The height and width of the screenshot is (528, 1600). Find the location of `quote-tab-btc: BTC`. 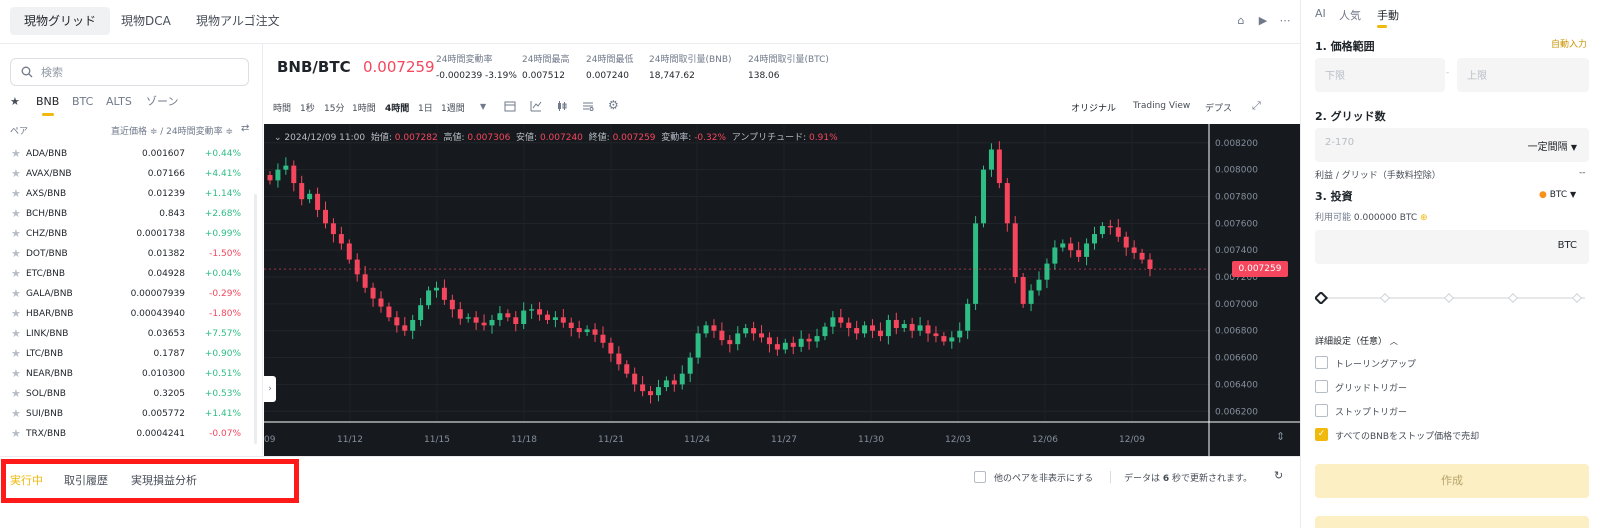

quote-tab-btc: BTC is located at coordinates (82, 102).